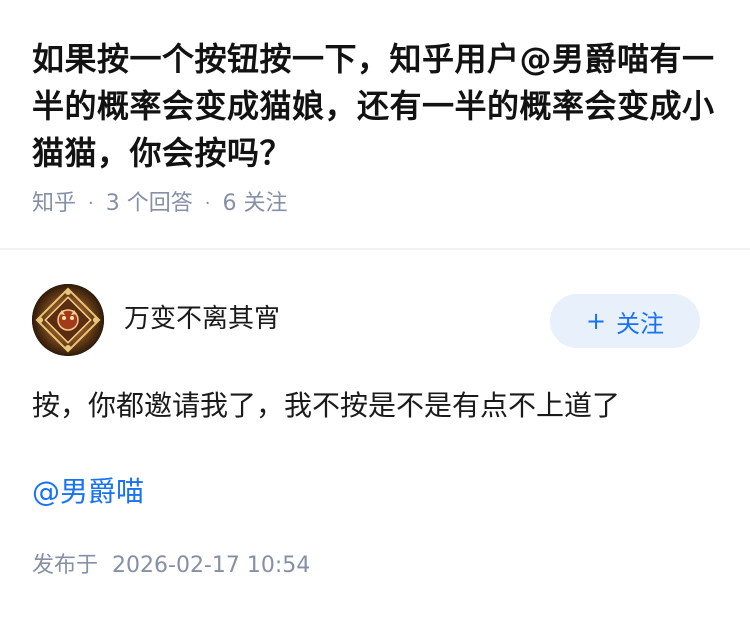 Image resolution: width=750 pixels, height=618 pixels. What do you see at coordinates (149, 204) in the screenshot?
I see `answers-count: 3 个回答` at bounding box center [149, 204].